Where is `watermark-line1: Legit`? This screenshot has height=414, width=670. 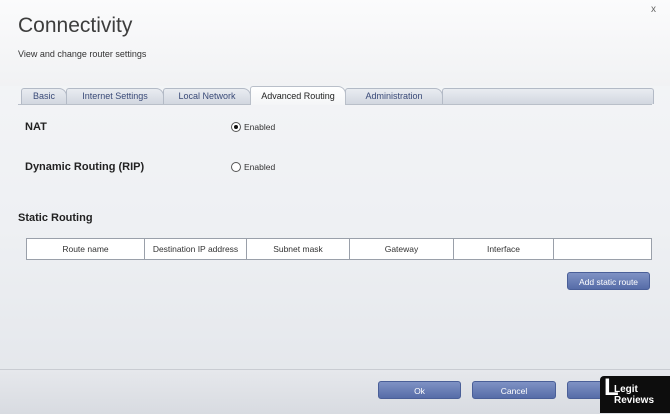
watermark-line1: Legit is located at coordinates (626, 389).